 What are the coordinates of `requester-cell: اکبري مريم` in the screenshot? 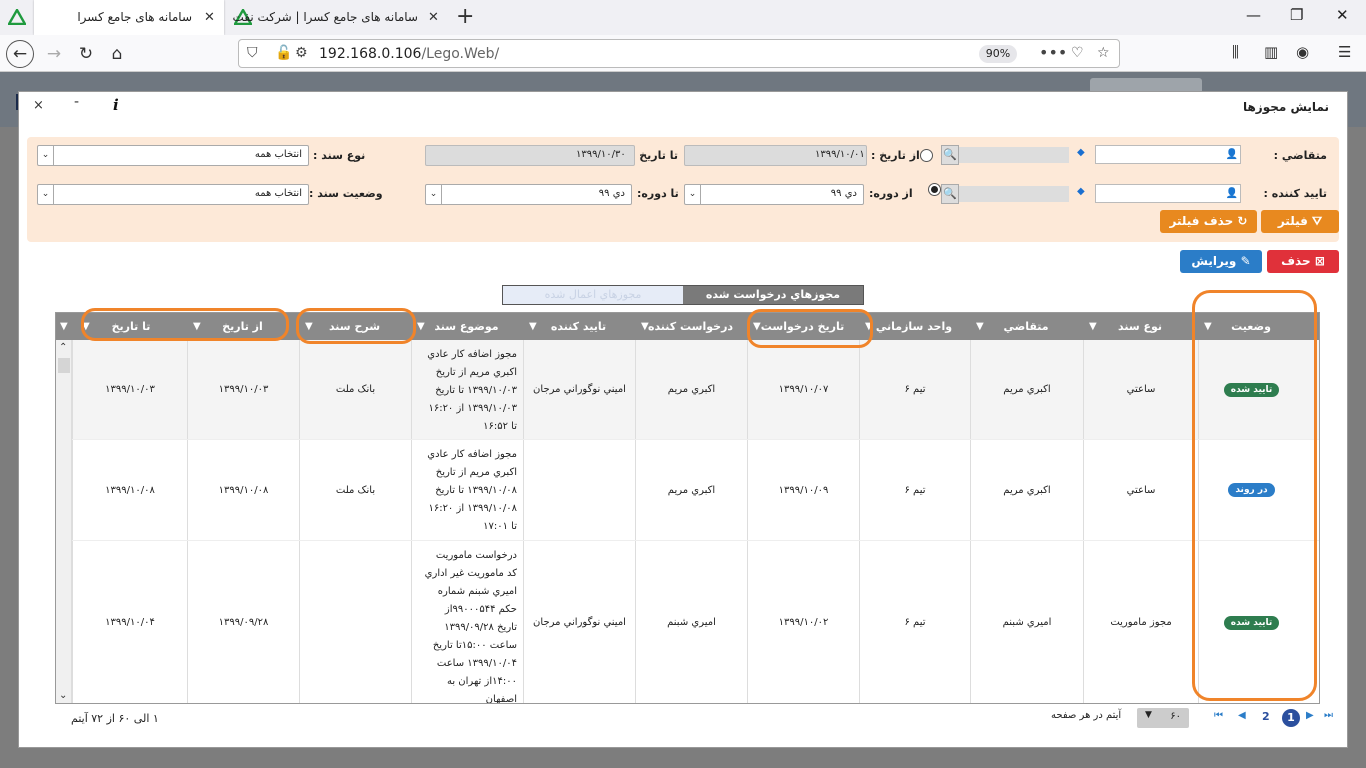 It's located at (1026, 389).